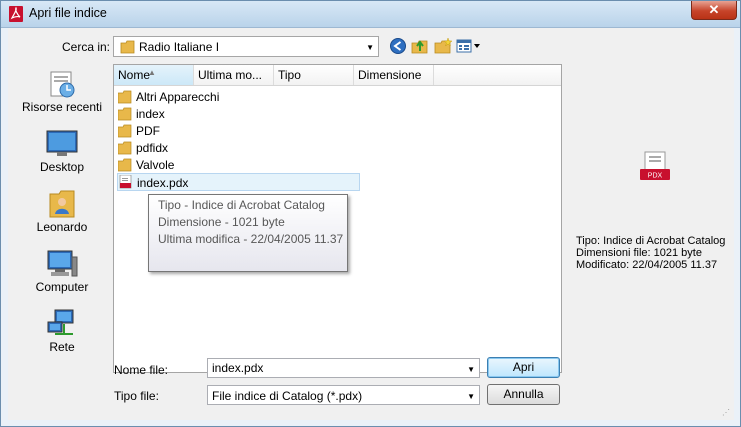  I want to click on filetype-label: Tipo file:, so click(136, 396).